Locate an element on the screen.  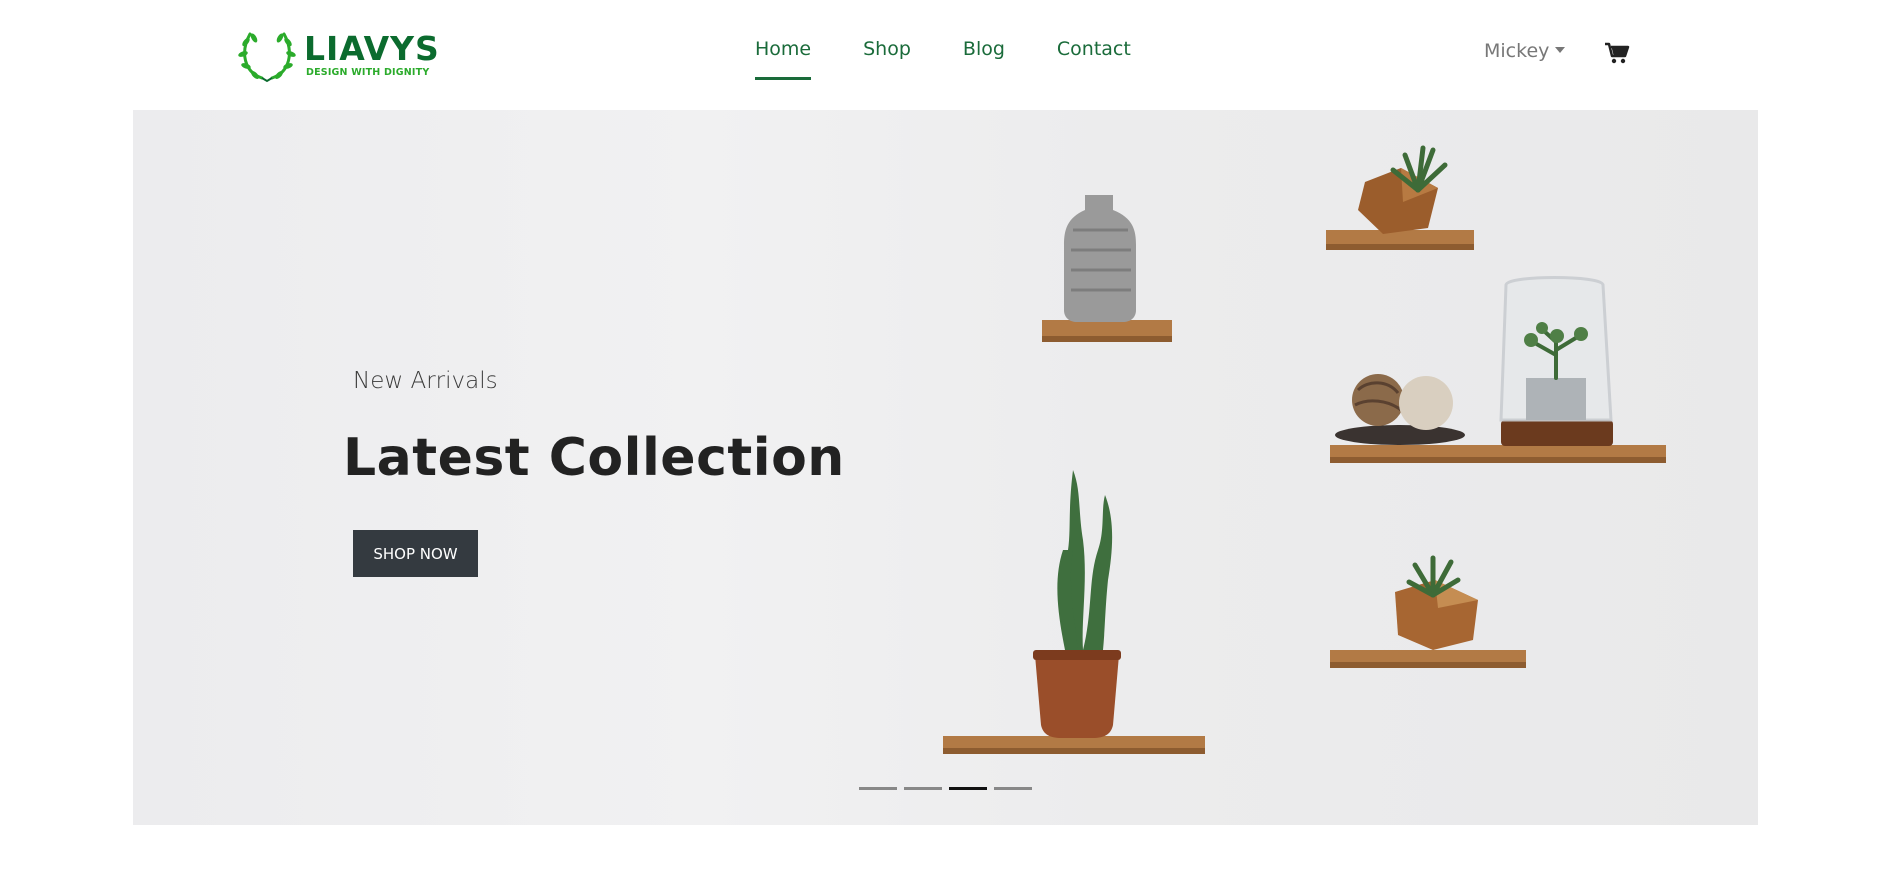
geo-pot-shelf-bottom is located at coordinates (1428, 611).